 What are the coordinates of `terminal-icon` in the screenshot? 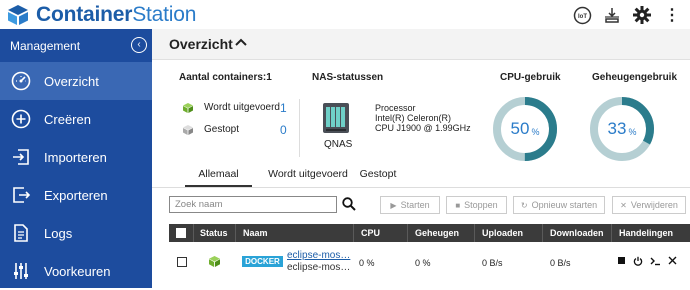 It's located at (655, 261).